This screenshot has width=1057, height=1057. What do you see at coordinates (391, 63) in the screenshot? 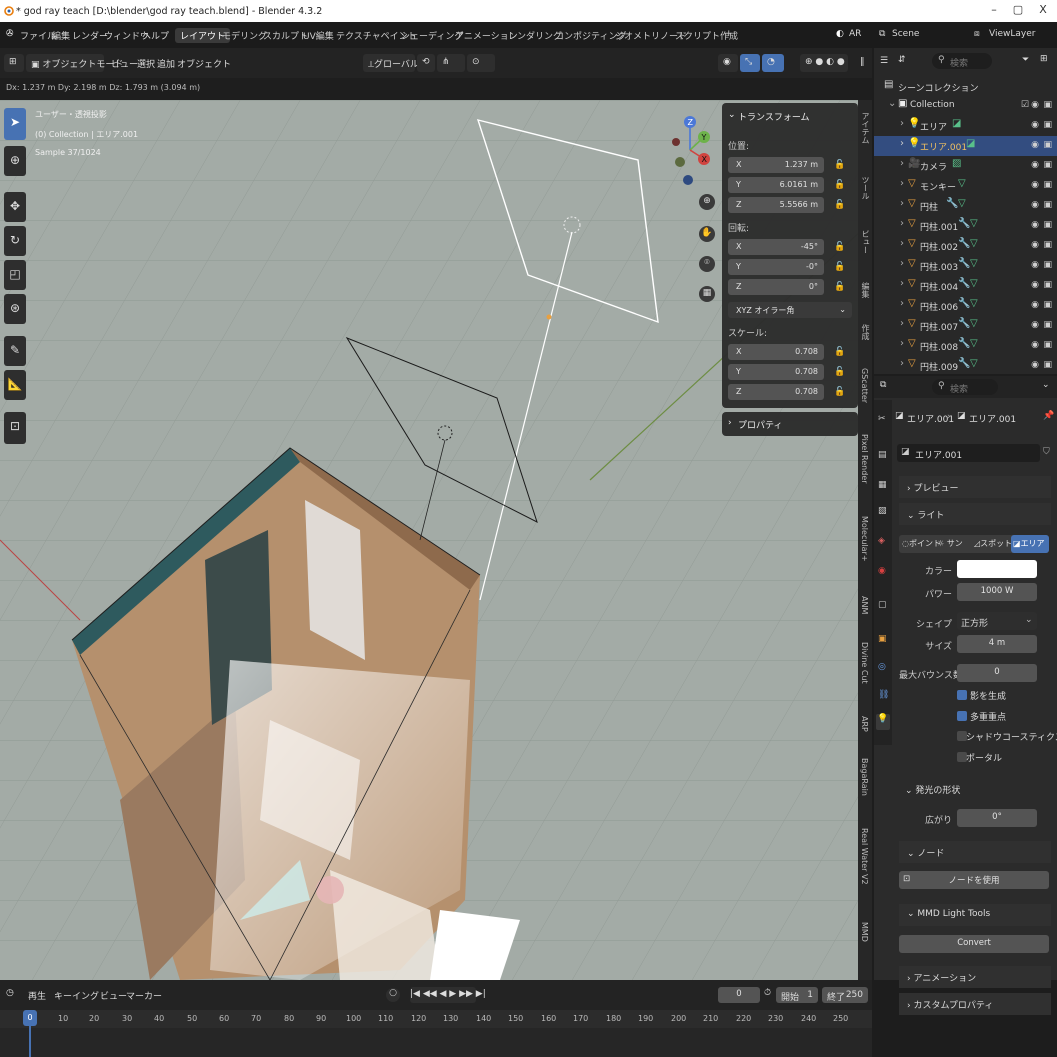
I see `orientation-selector: ⟂グローバル` at bounding box center [391, 63].